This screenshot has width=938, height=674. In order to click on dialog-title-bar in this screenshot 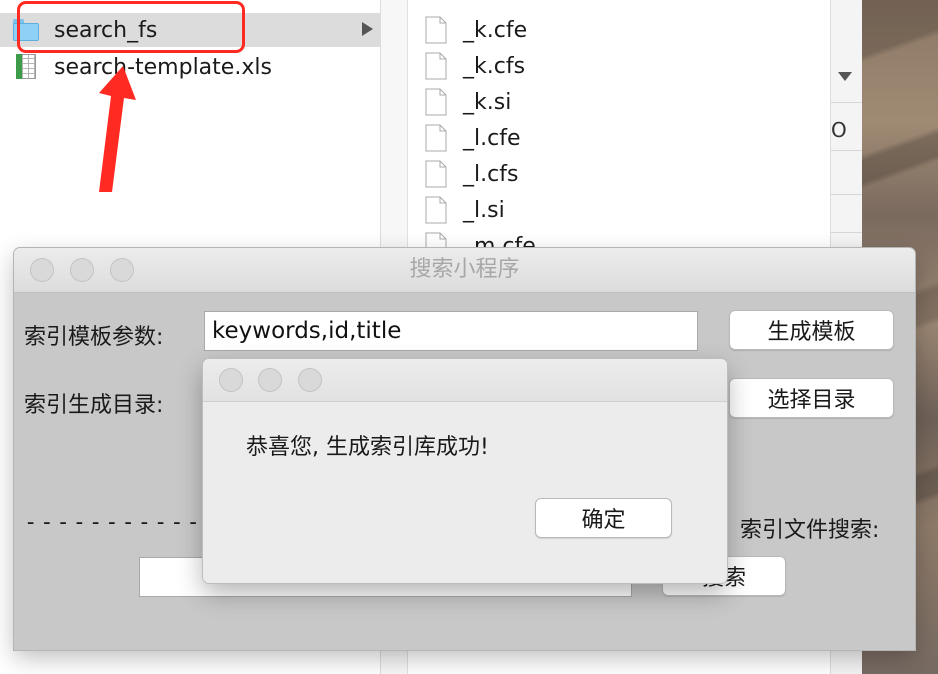, I will do `click(465, 380)`.